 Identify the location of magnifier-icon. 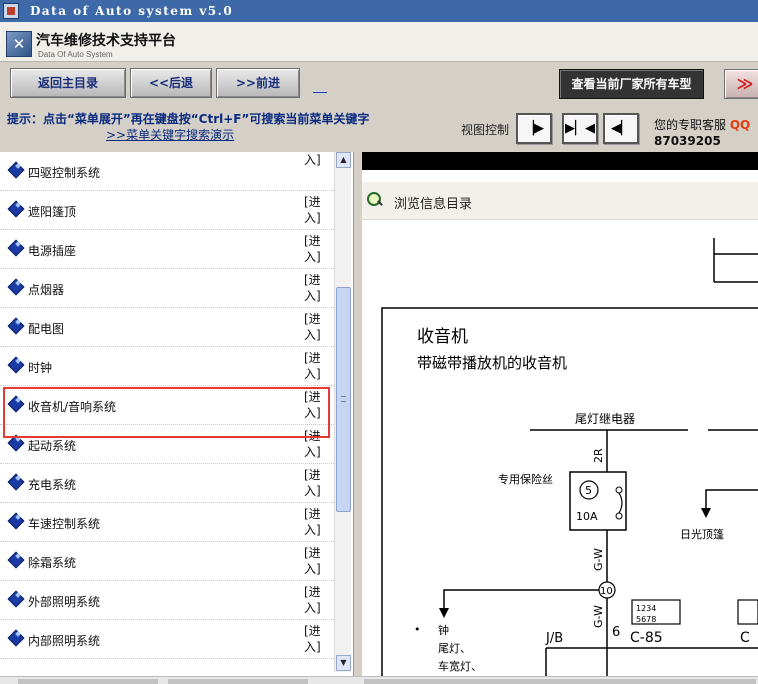
(375, 200).